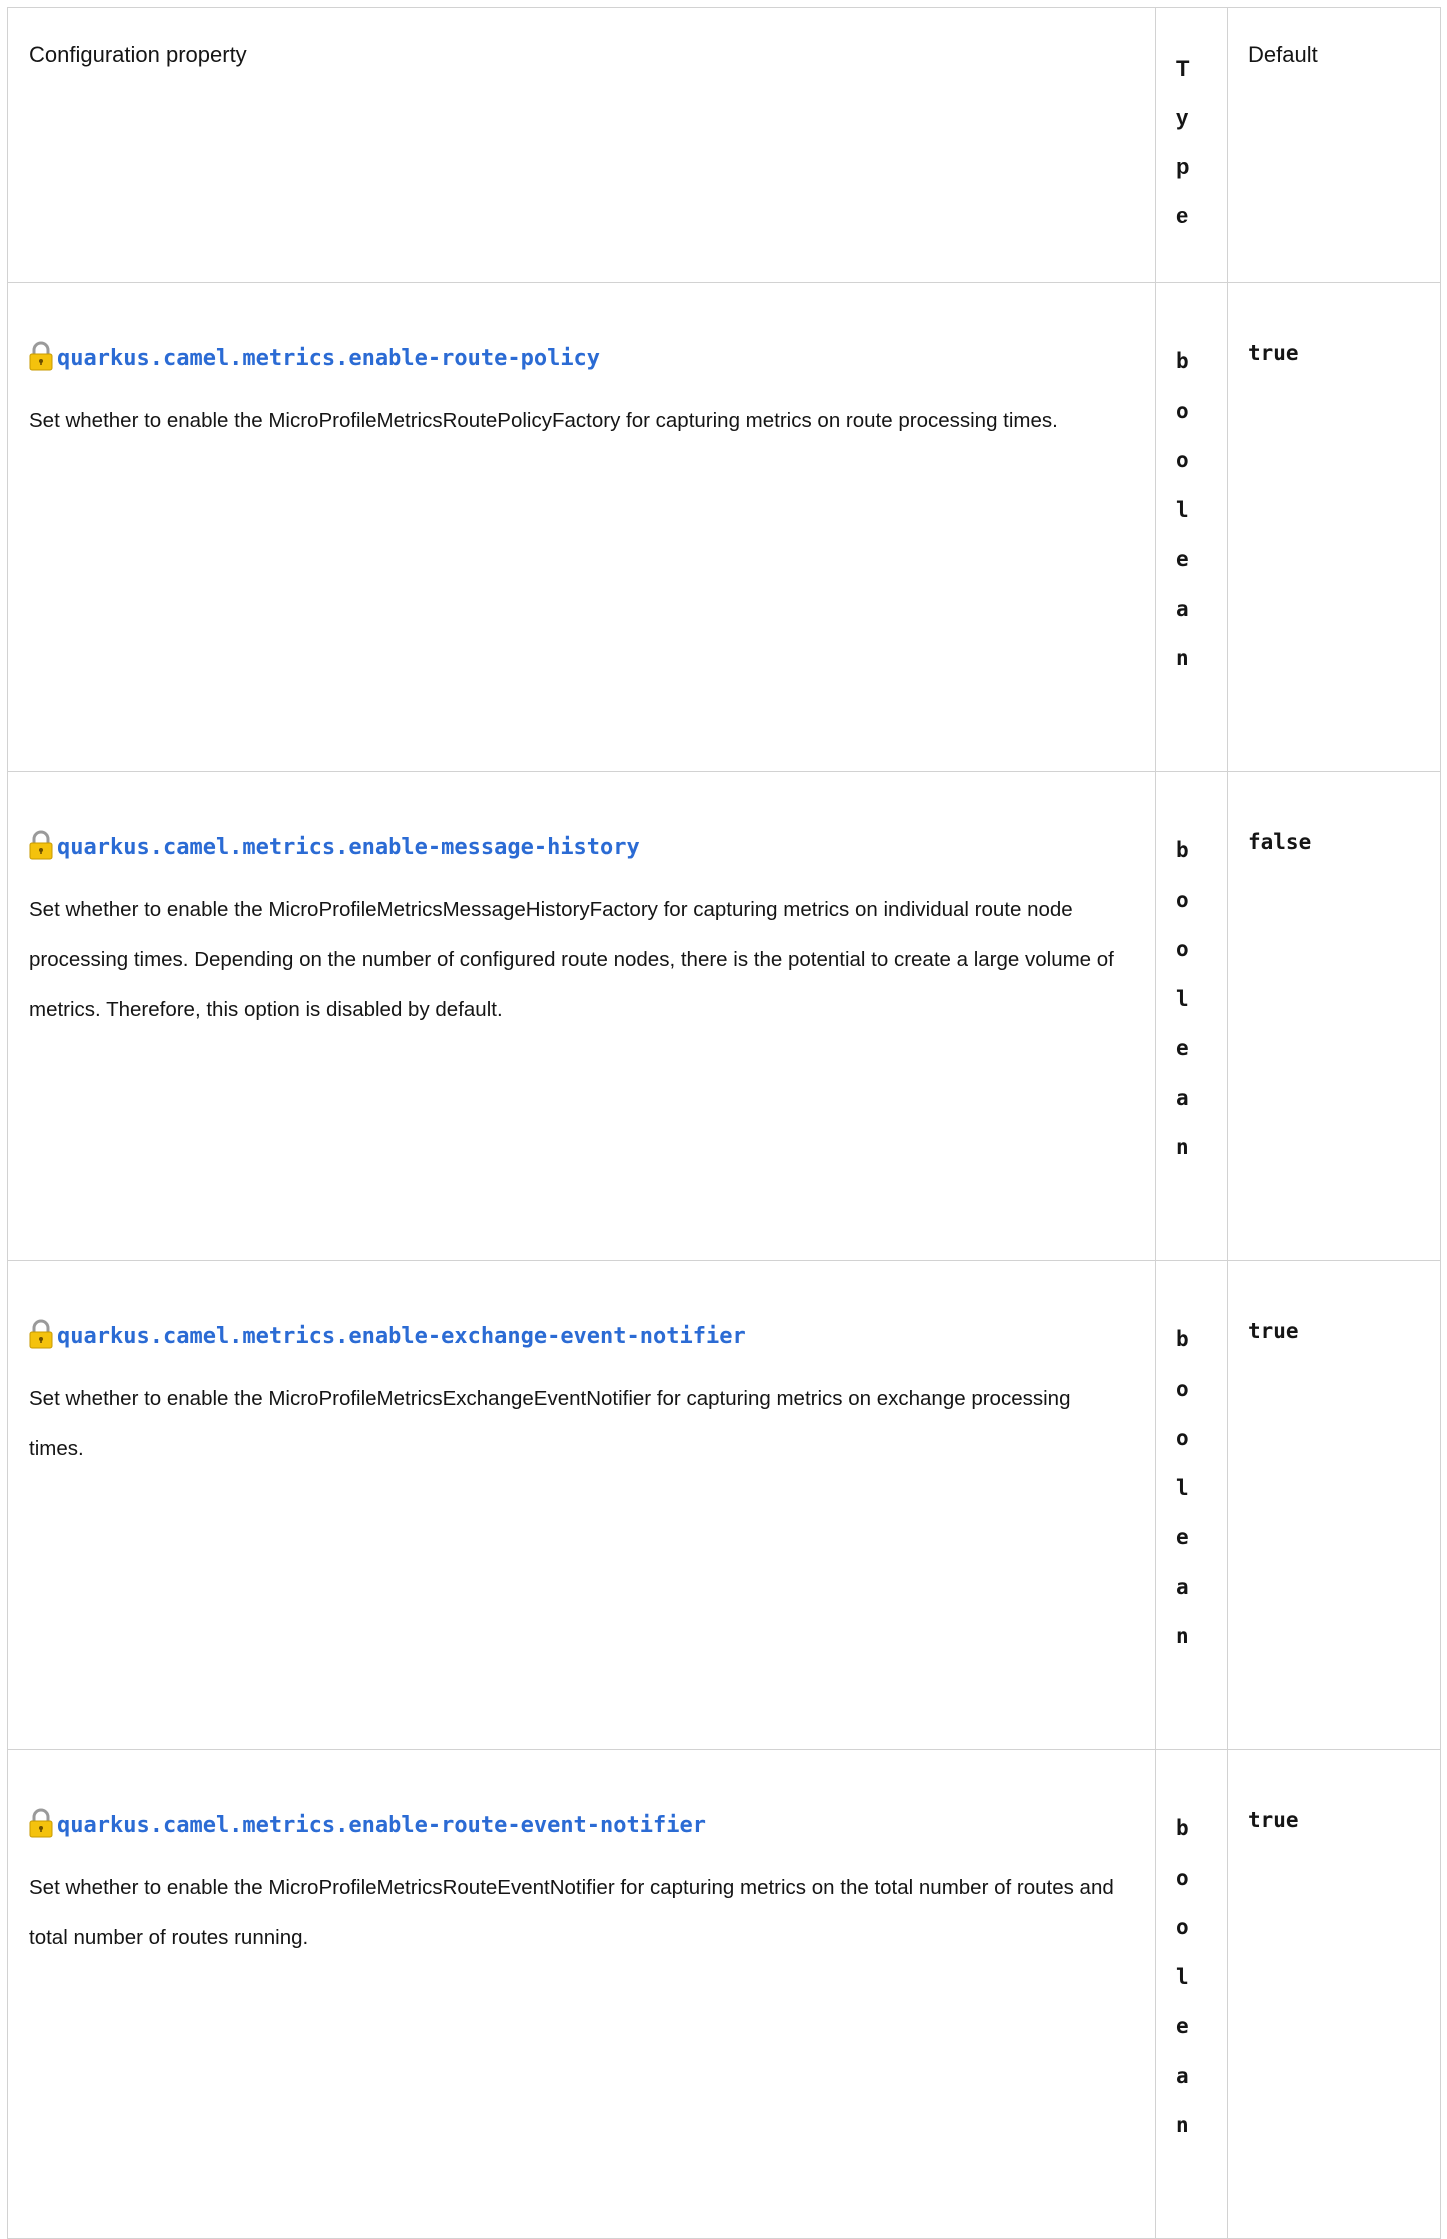 The height and width of the screenshot is (2239, 1447). Describe the element at coordinates (1280, 842) in the screenshot. I see `default-value: false` at that location.